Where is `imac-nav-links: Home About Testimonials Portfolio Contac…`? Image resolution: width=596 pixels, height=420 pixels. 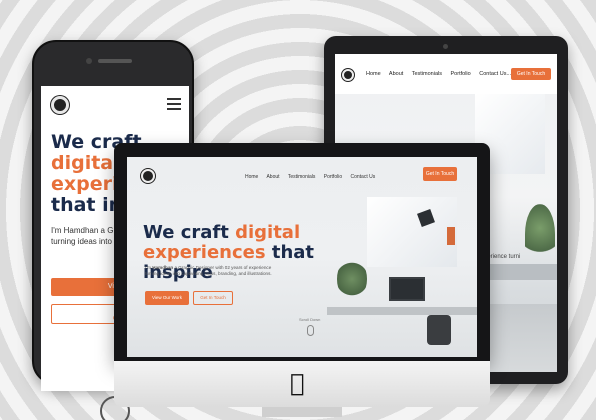 imac-nav-links: Home About Testimonials Portfolio Contac… is located at coordinates (313, 177).